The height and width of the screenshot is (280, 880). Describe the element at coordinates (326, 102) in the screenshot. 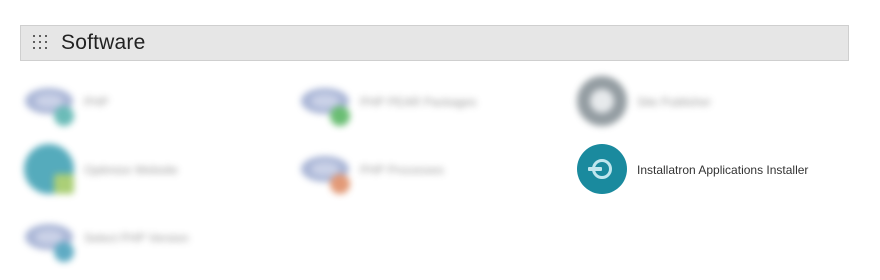

I see `php-pear-packages-icon` at that location.